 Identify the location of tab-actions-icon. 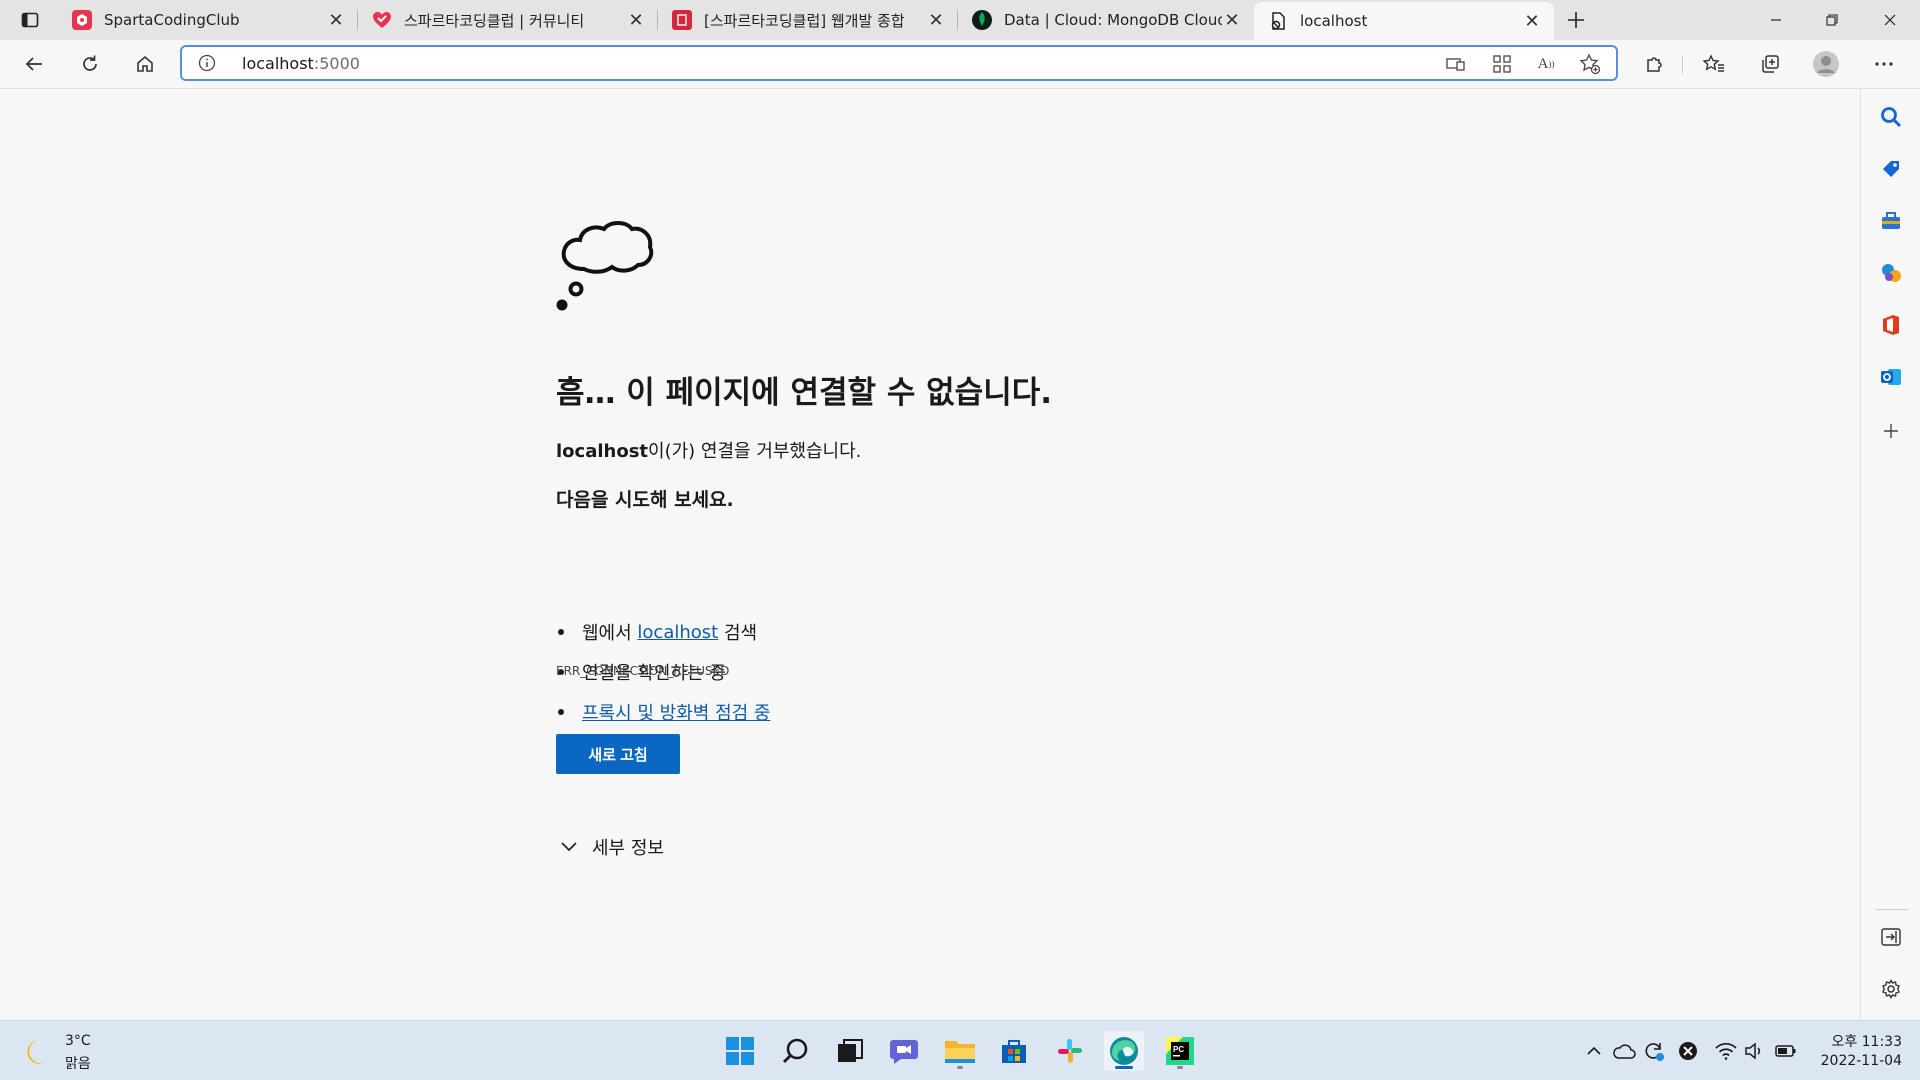
(30, 20).